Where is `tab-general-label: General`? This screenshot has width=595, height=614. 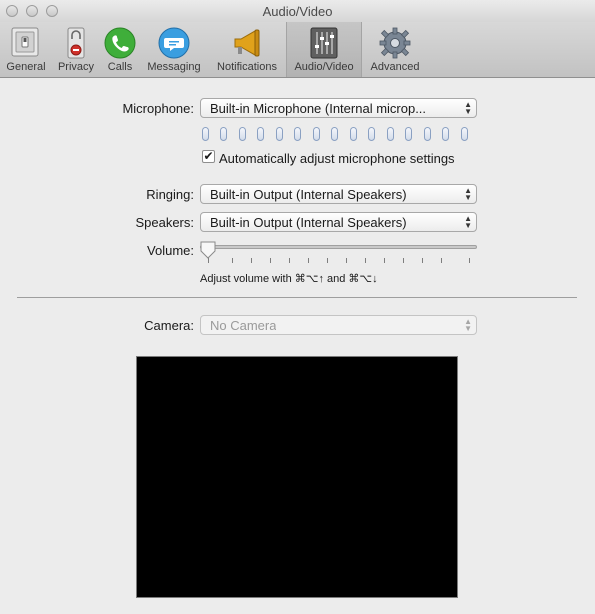
tab-general-label: General is located at coordinates (26, 67).